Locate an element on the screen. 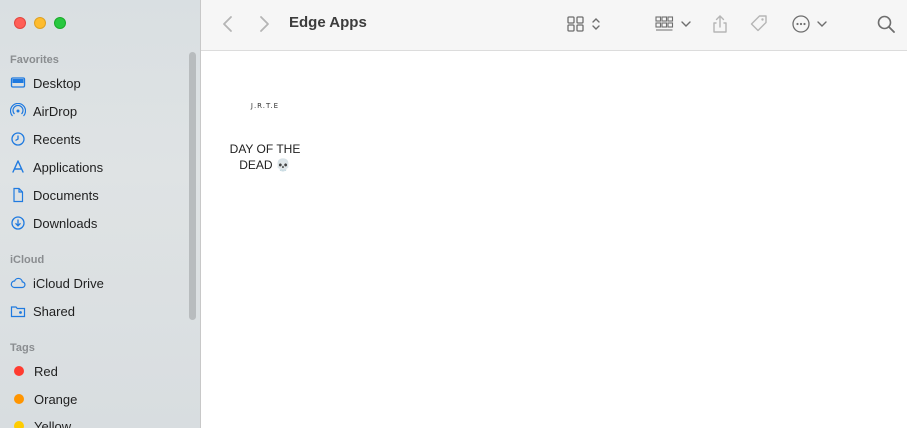 This screenshot has height=428, width=907. shared-folder-icon is located at coordinates (18, 312).